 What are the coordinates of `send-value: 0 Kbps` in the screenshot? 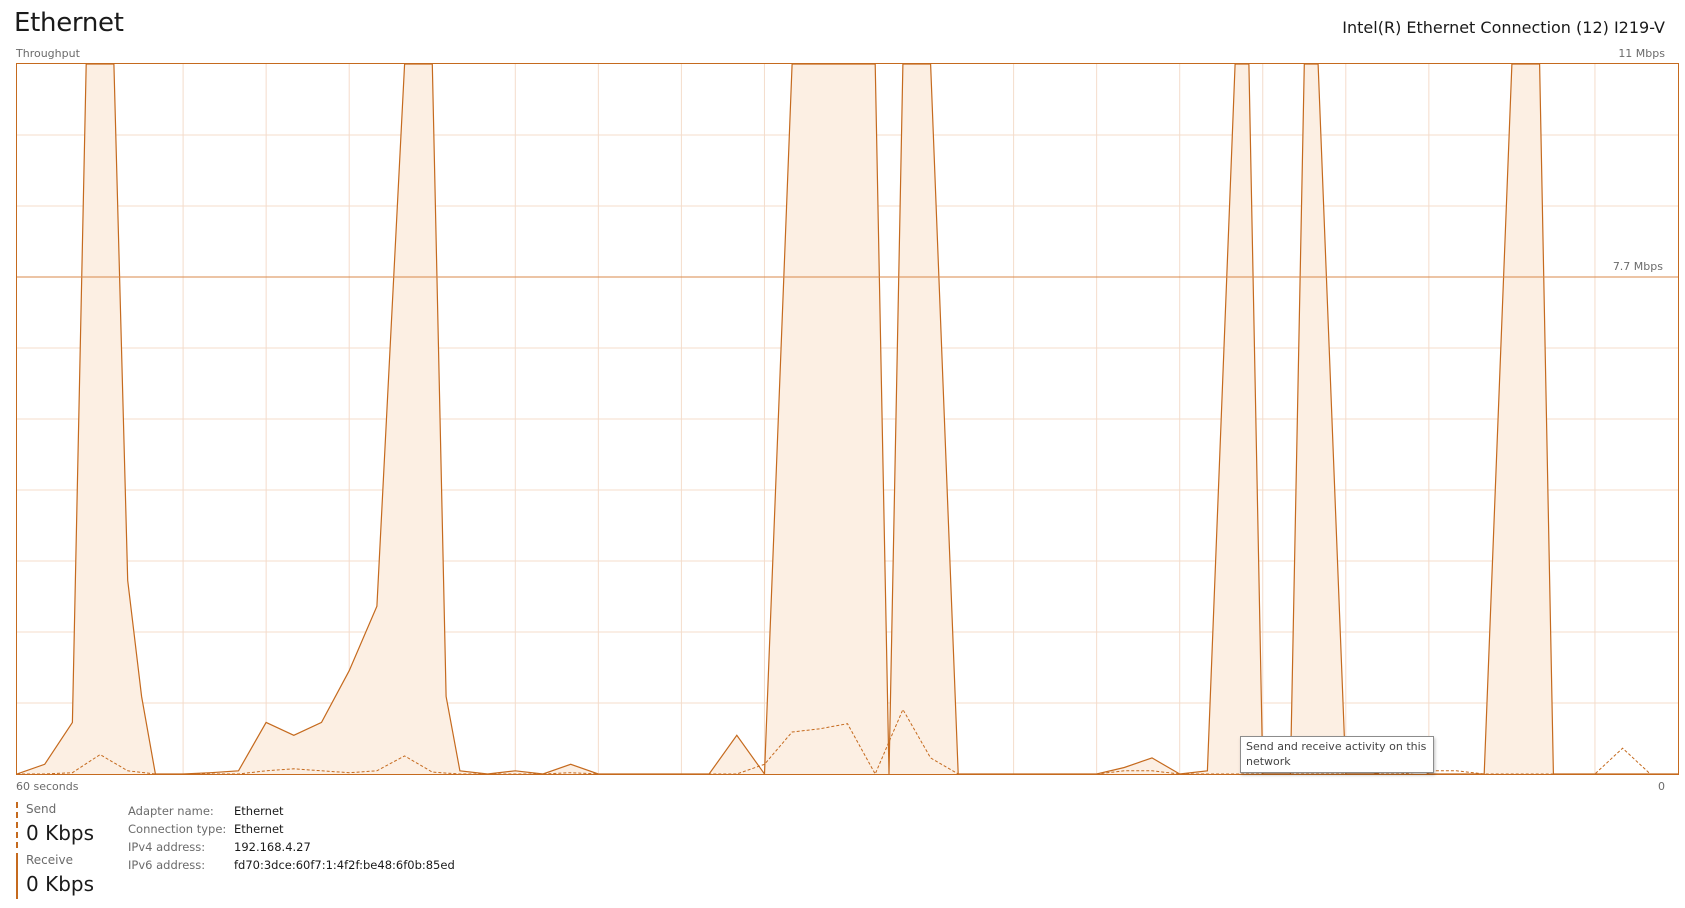 It's located at (60, 833).